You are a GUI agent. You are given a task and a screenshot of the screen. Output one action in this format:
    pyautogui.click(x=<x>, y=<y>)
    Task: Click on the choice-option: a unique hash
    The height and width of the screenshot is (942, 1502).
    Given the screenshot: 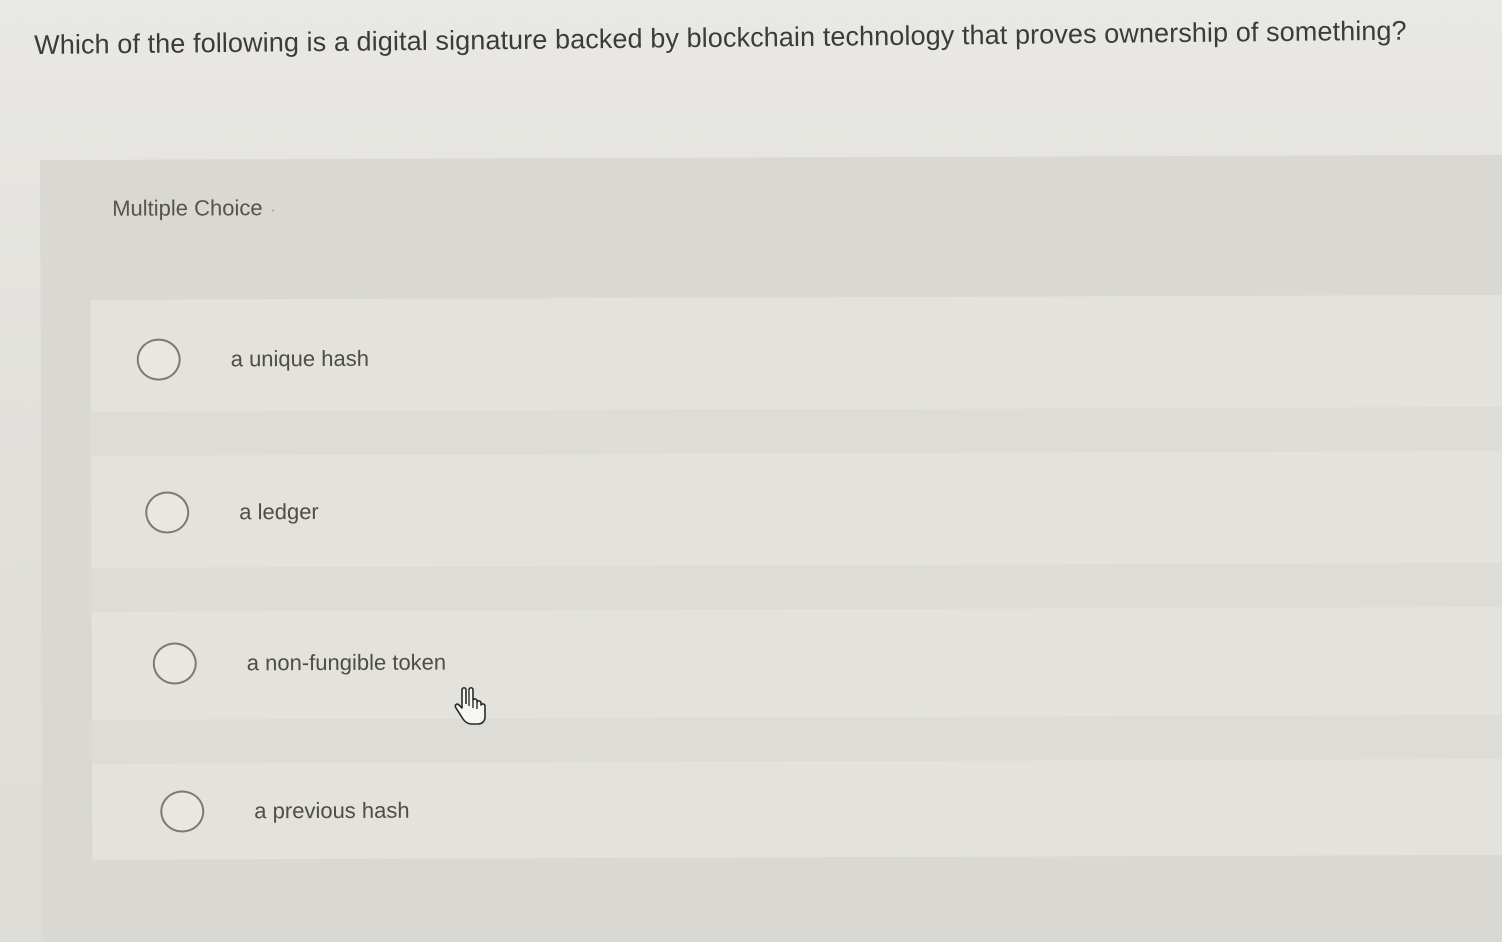 What is the action you would take?
    pyautogui.click(x=252, y=359)
    